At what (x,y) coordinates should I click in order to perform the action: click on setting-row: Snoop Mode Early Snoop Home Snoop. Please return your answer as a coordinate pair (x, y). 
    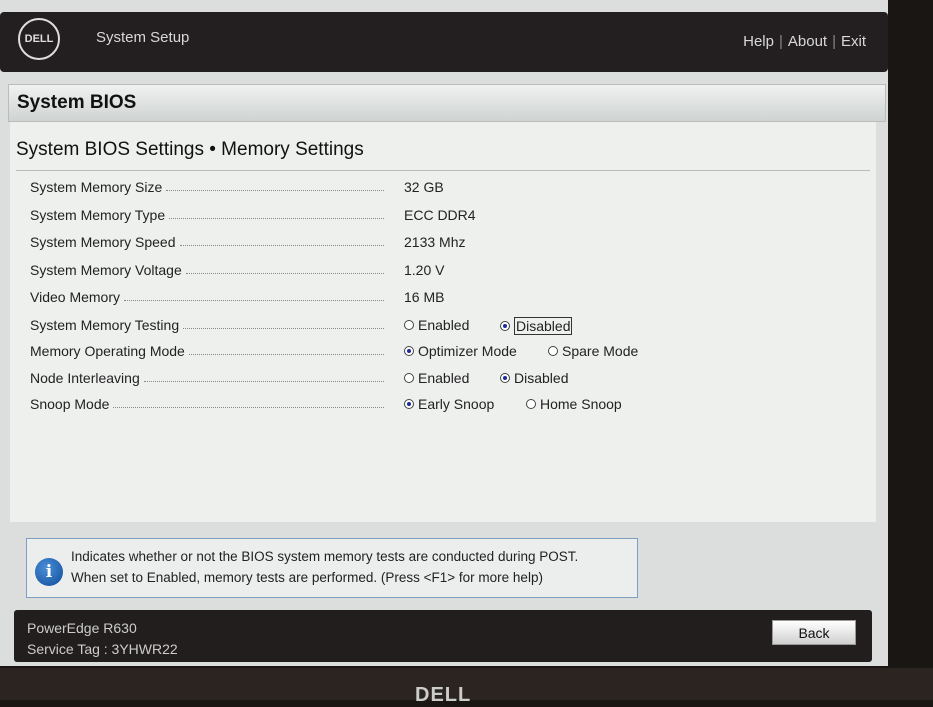
    Looking at the image, I should click on (450, 408).